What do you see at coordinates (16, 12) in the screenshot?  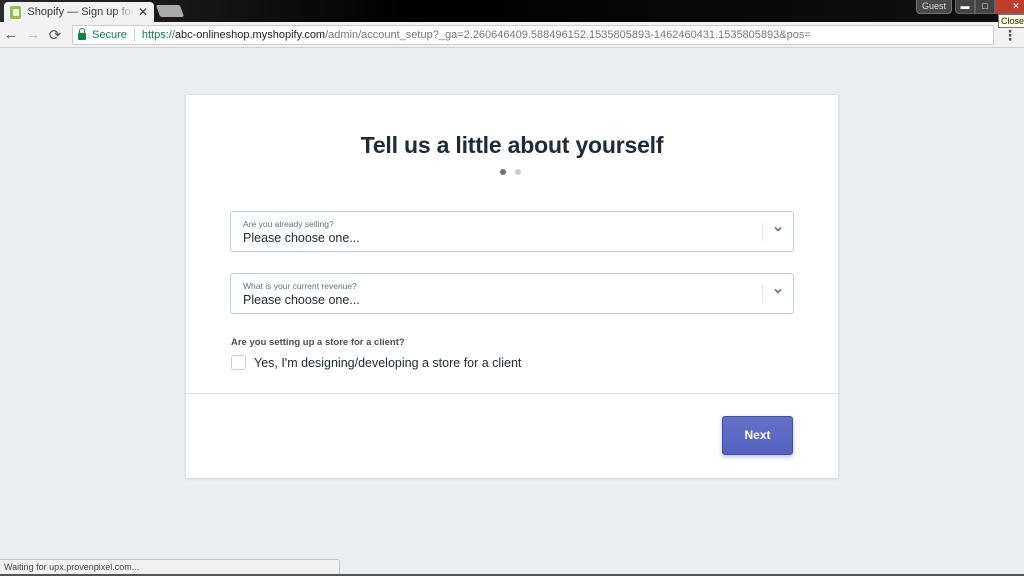 I see `shopify-favicon-icon` at bounding box center [16, 12].